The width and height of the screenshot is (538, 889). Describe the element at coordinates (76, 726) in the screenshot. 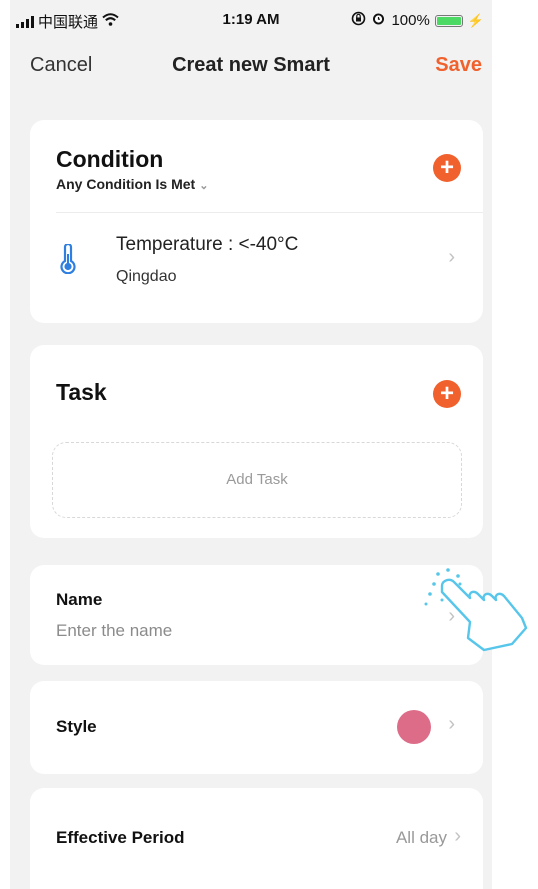

I see `style-label: Style` at that location.